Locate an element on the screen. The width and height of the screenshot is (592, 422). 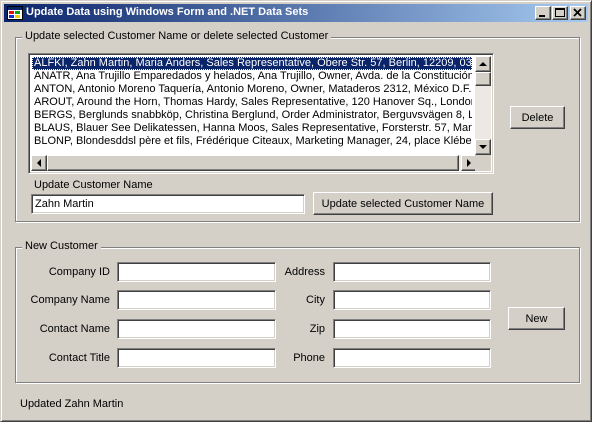
delete-button: Delete is located at coordinates (537, 117).